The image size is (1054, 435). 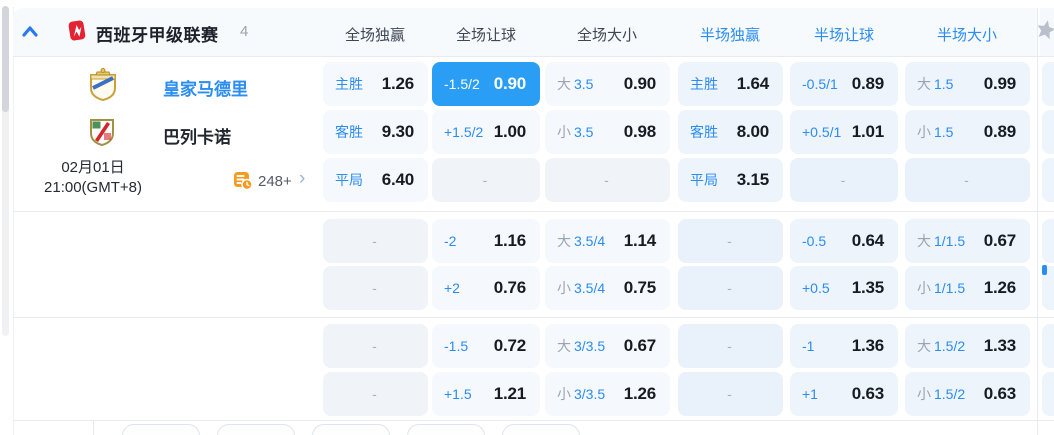 What do you see at coordinates (844, 288) in the screenshot?
I see `odds-cell: +0.5 1.35` at bounding box center [844, 288].